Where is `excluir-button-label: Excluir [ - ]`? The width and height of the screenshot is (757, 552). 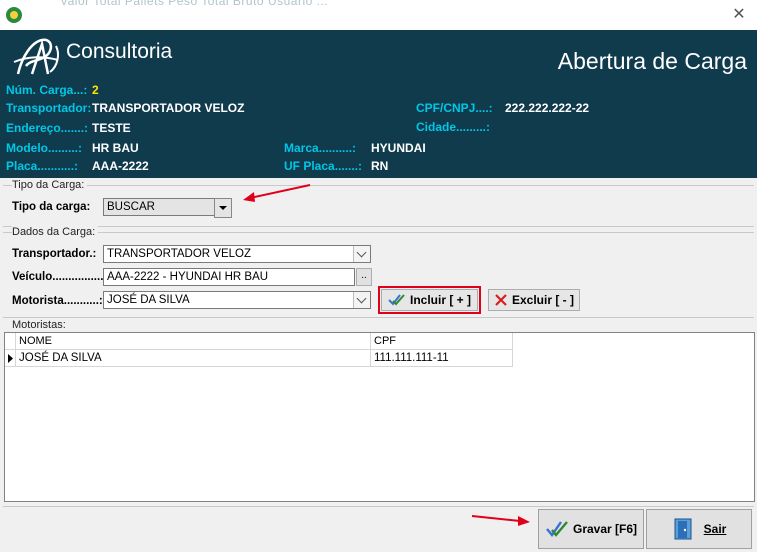
excluir-button-label: Excluir [ - ] is located at coordinates (542, 300).